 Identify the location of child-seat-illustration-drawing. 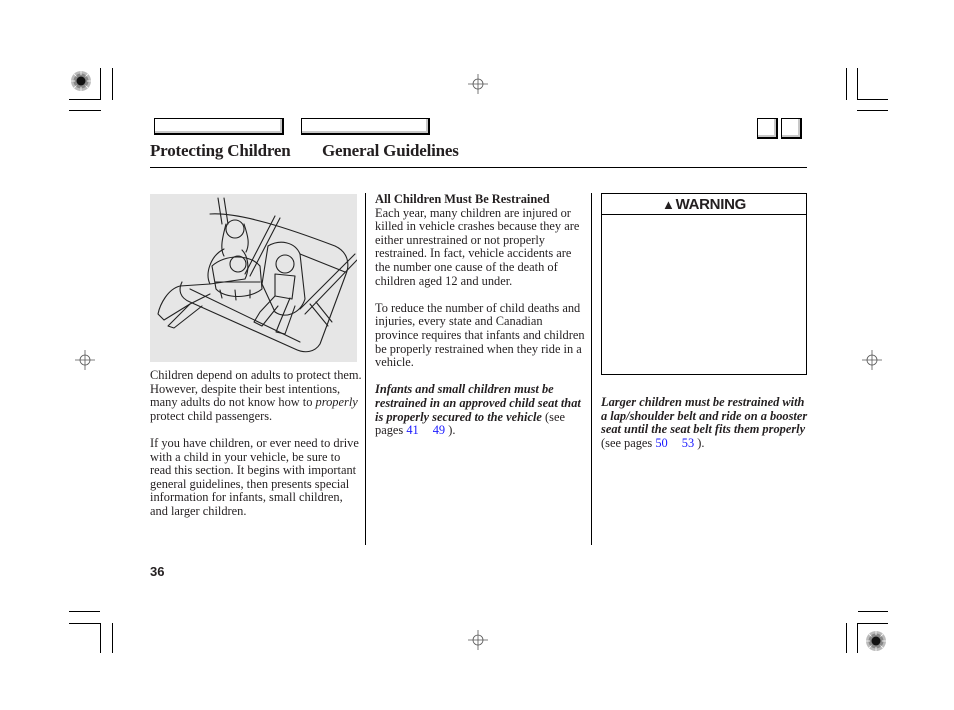
(257, 275).